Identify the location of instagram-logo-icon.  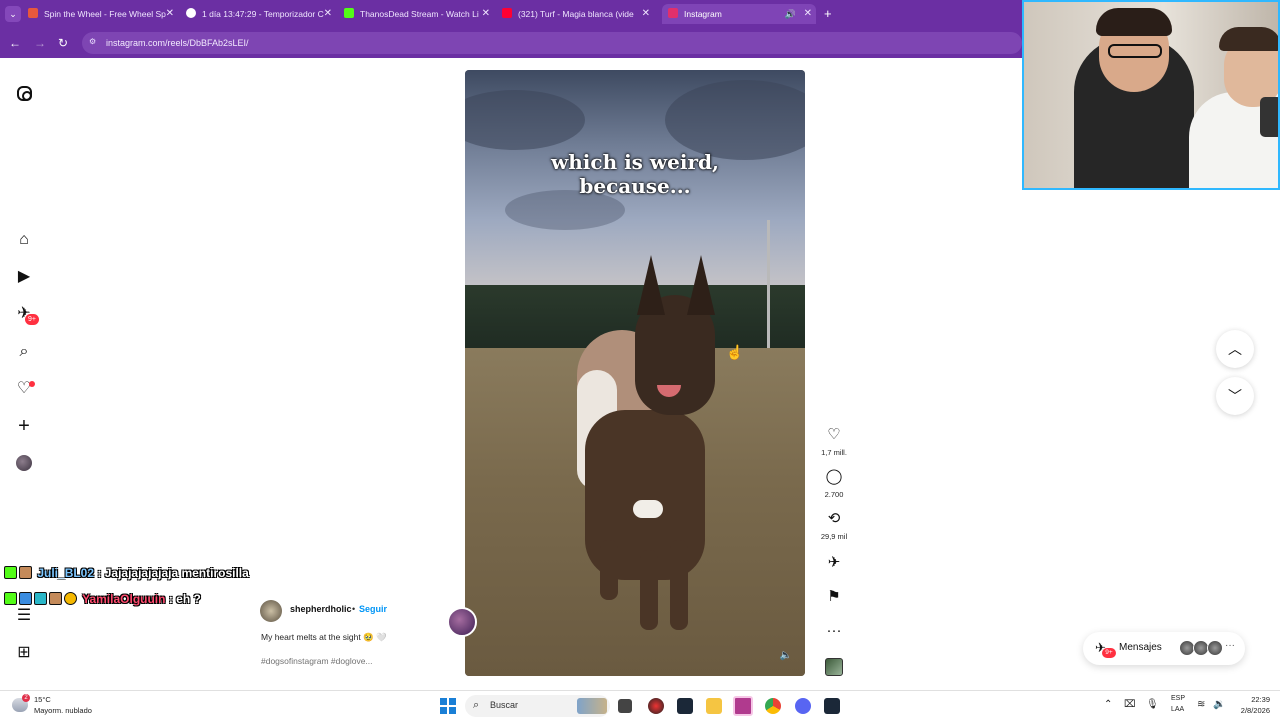
(24, 93).